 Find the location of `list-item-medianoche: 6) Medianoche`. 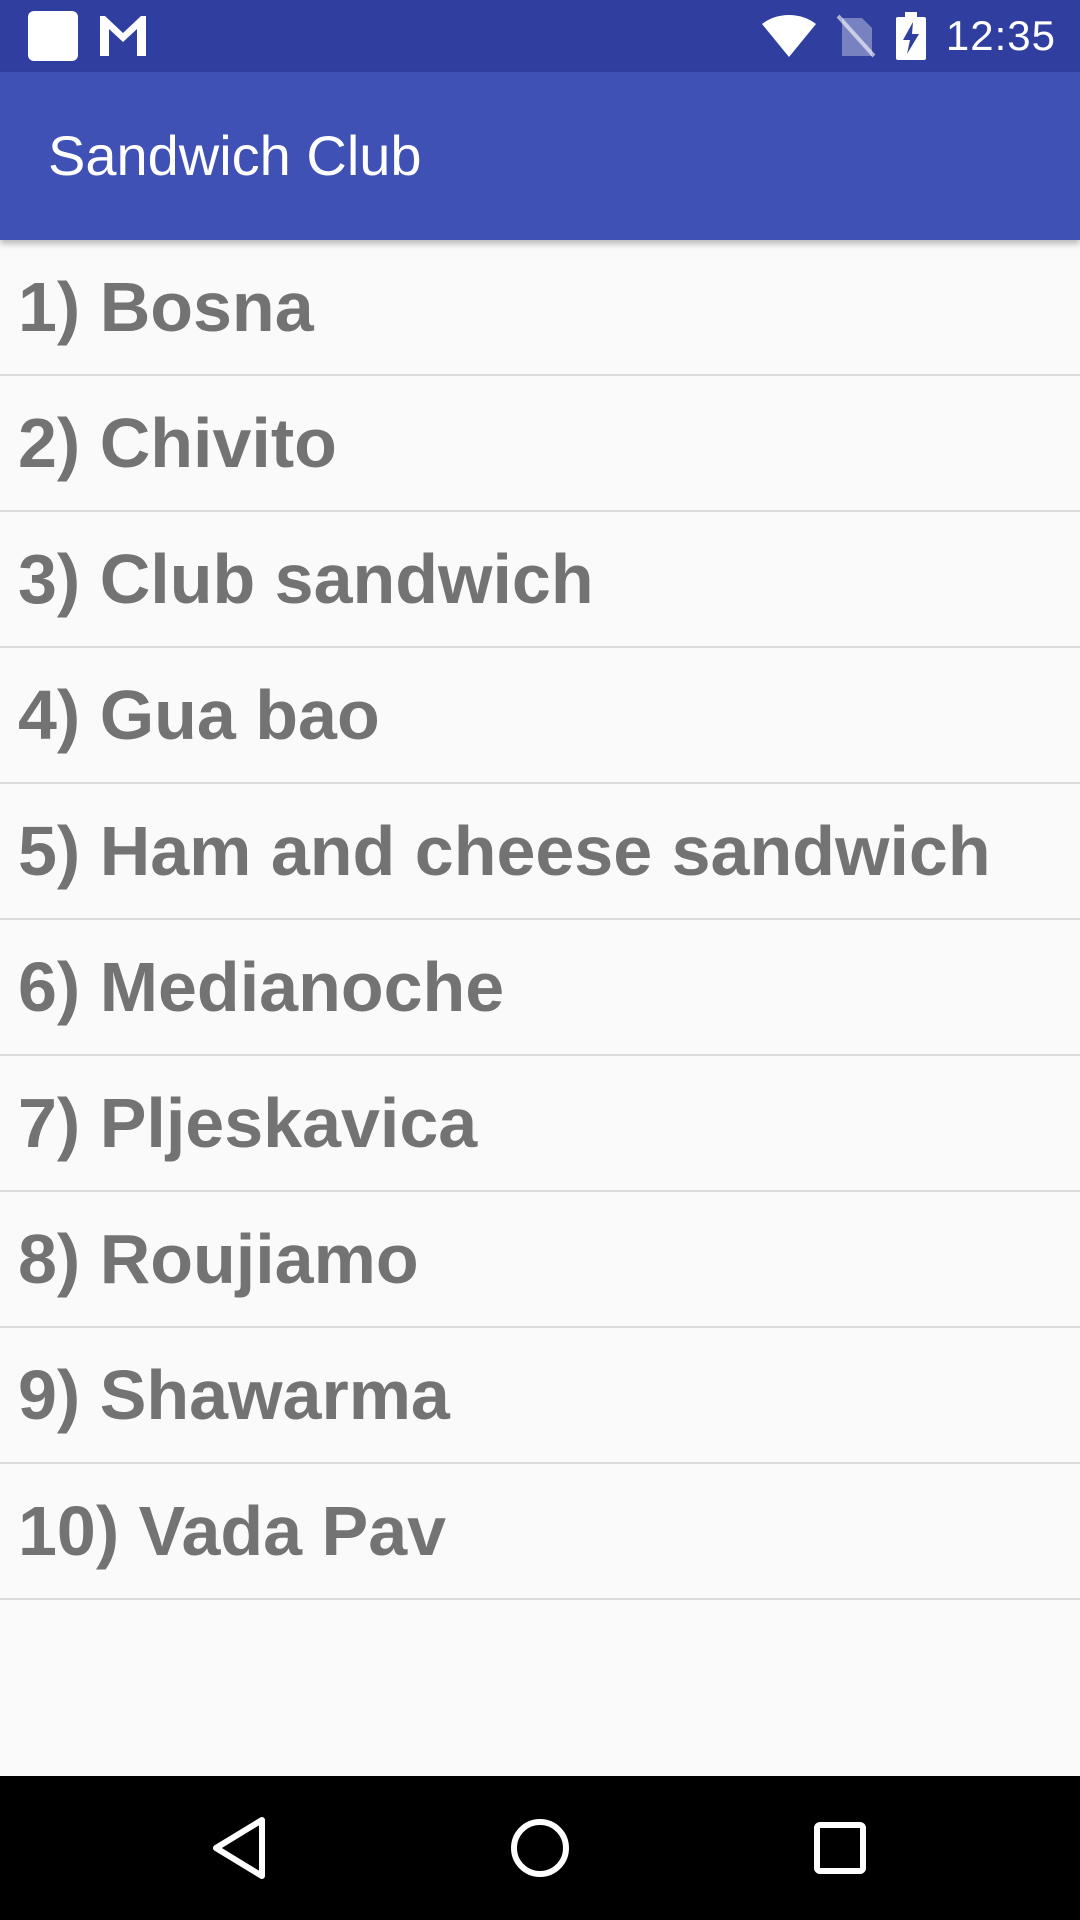

list-item-medianoche: 6) Medianoche is located at coordinates (540, 988).